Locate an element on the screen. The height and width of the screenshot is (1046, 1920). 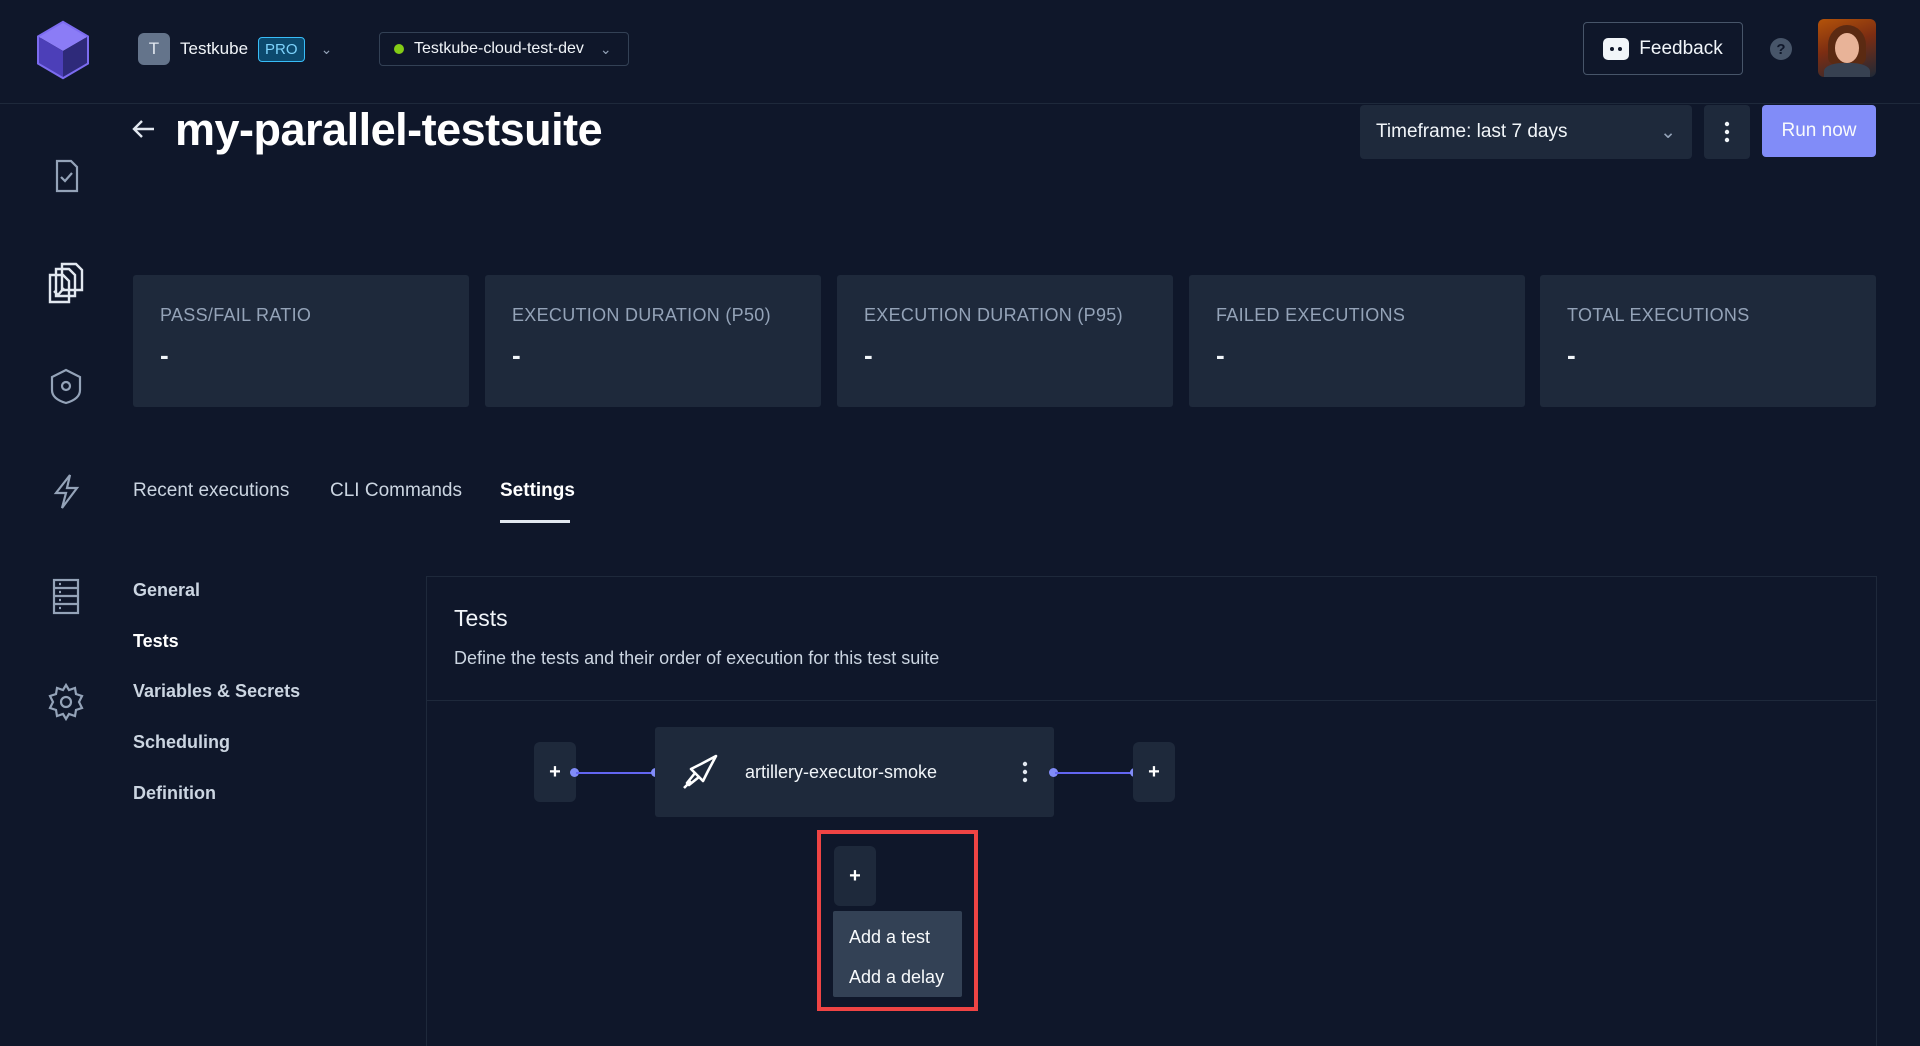
status-dot-icon is located at coordinates (399, 49).